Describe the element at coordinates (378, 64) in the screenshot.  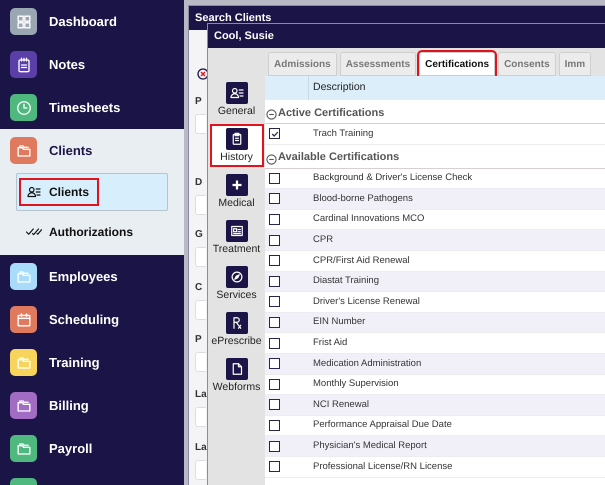
I see `tab: Assessments` at that location.